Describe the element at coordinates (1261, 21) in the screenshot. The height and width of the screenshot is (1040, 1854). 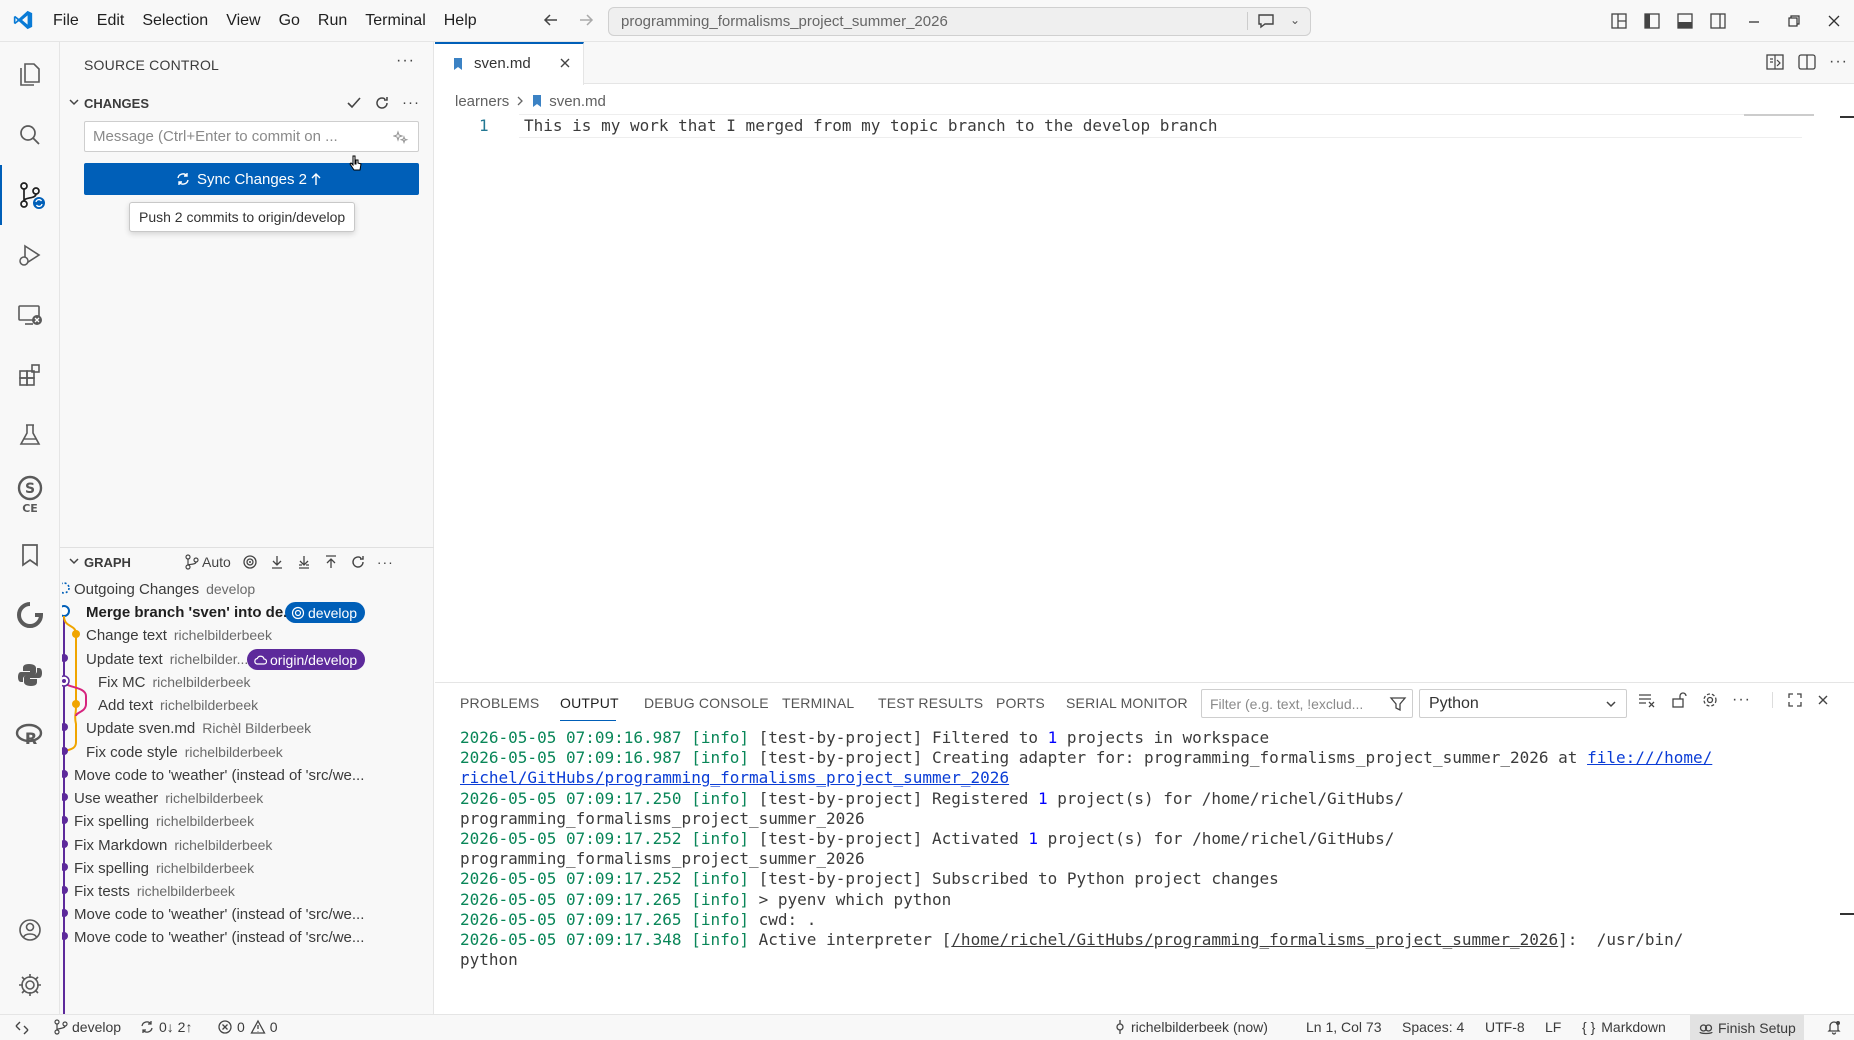
I see `copilot-chat-icon` at that location.